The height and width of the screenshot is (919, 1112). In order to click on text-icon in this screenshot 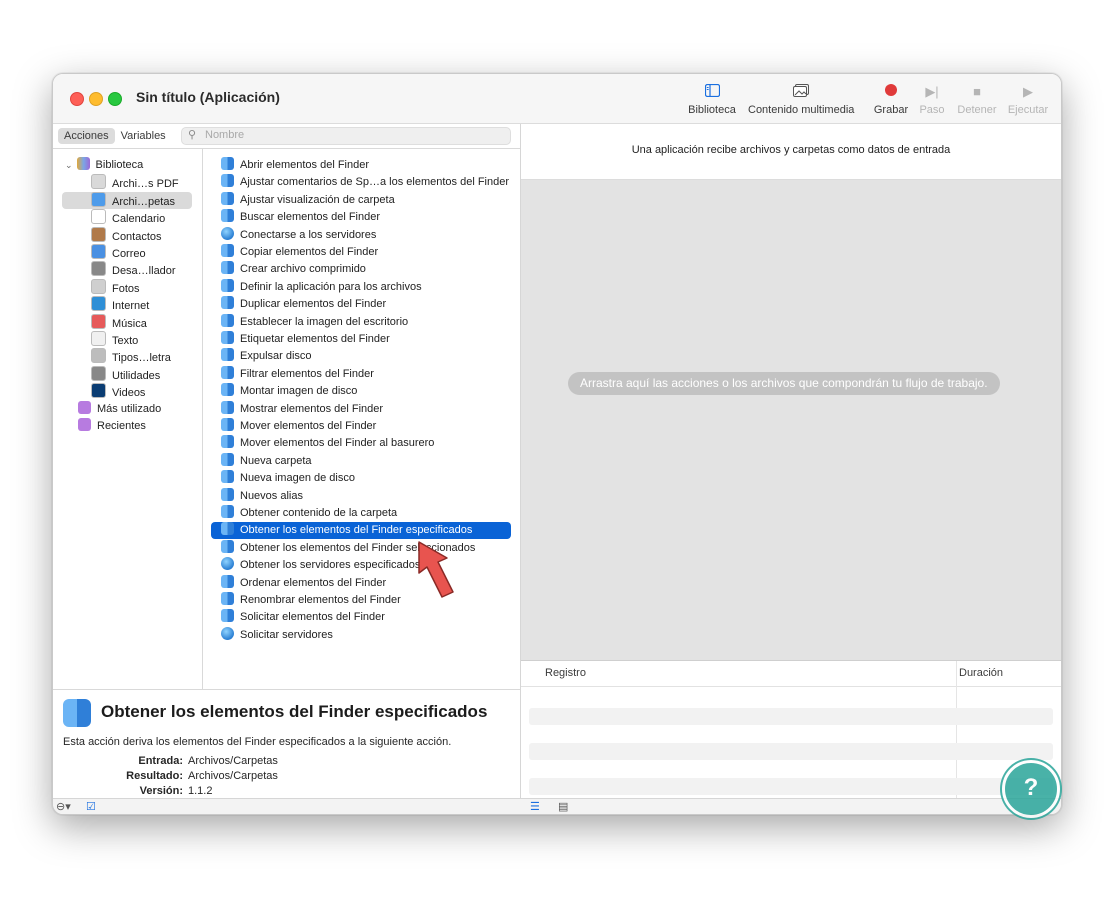, I will do `click(98, 338)`.